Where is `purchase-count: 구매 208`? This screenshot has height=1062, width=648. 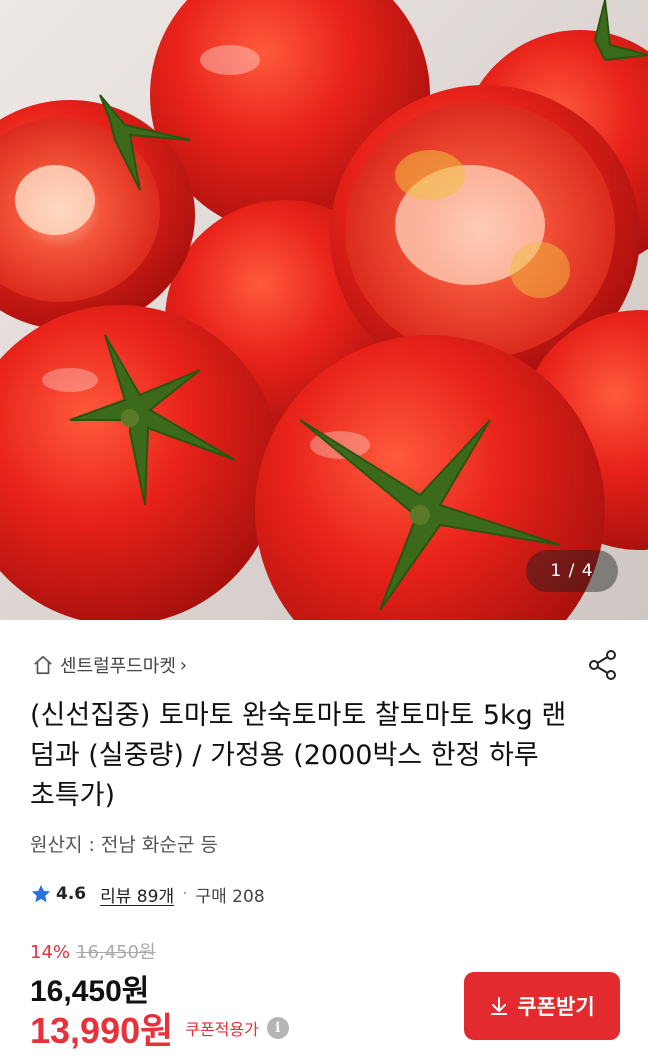 purchase-count: 구매 208 is located at coordinates (230, 896).